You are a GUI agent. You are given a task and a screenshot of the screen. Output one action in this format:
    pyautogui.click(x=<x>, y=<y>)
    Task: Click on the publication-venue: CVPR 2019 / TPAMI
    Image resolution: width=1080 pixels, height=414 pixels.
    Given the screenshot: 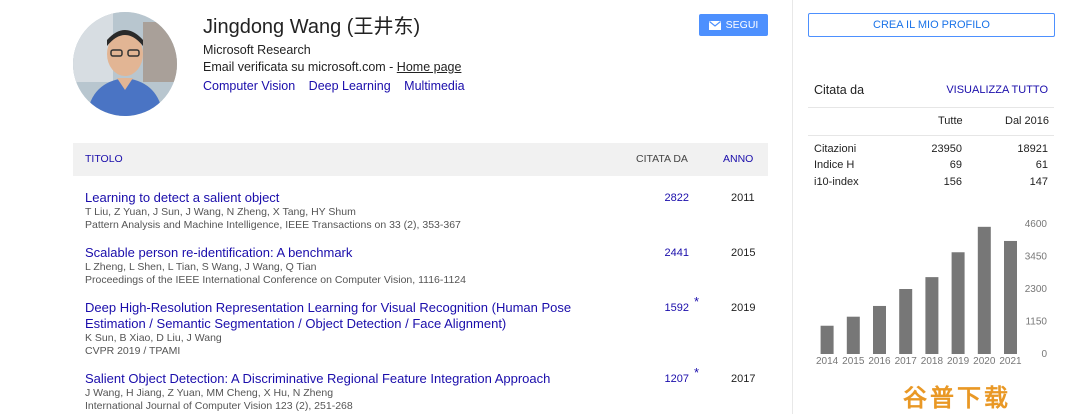 What is the action you would take?
    pyautogui.click(x=133, y=351)
    